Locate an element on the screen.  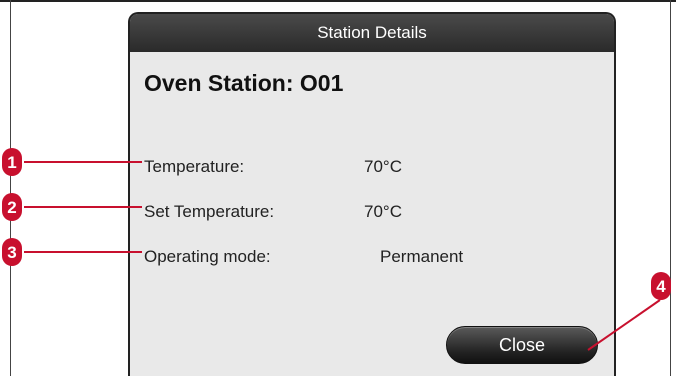
callout-marker-2-label: 2 is located at coordinates (11, 207).